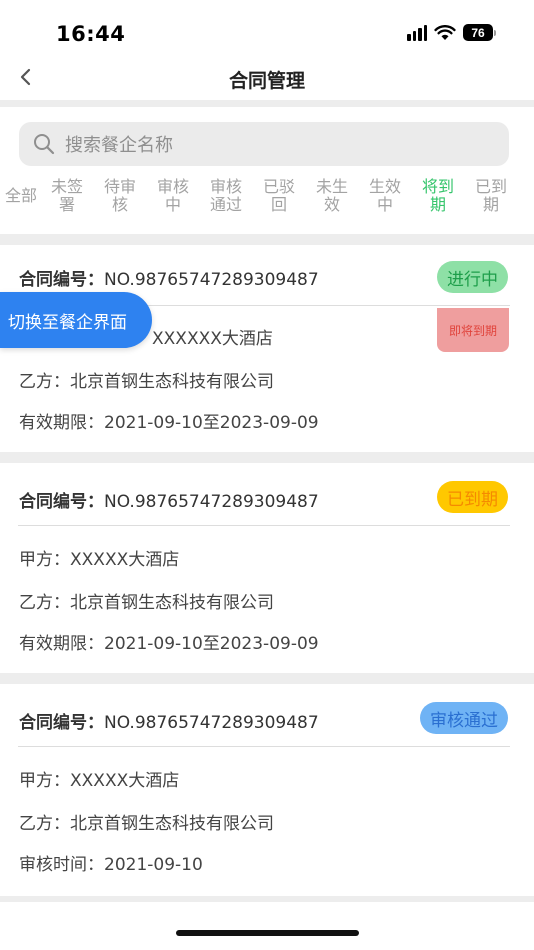  Describe the element at coordinates (267, 933) in the screenshot. I see `home-indicator` at that location.